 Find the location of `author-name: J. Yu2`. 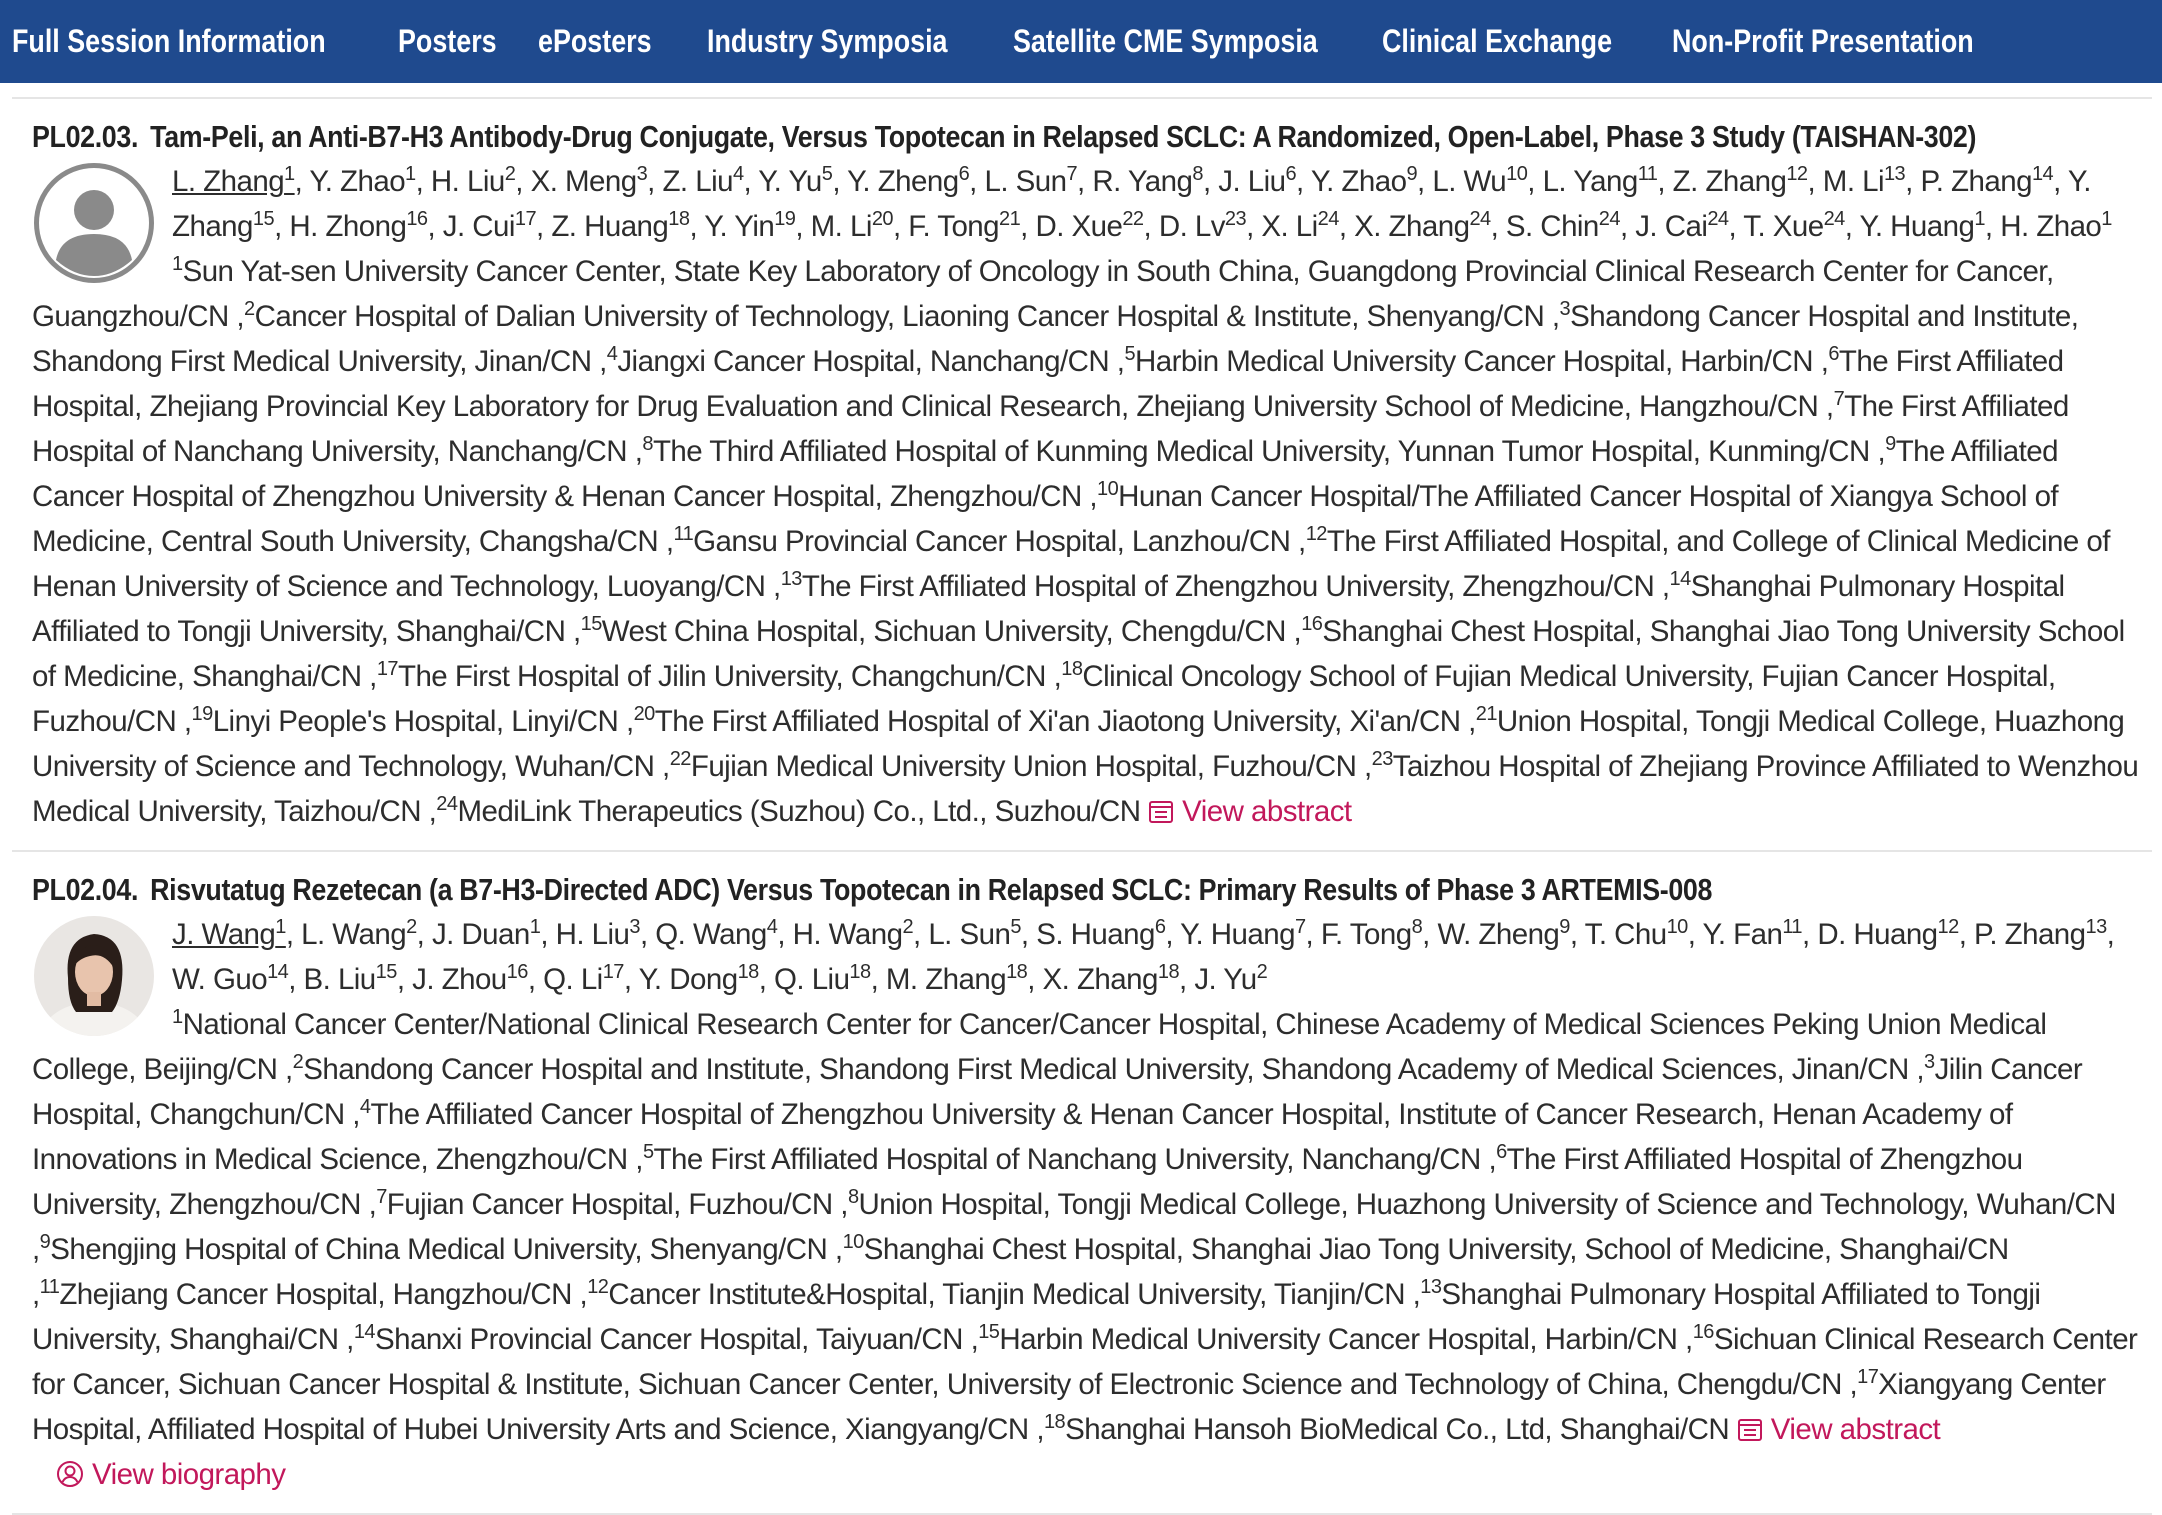

author-name: J. Yu2 is located at coordinates (1231, 978).